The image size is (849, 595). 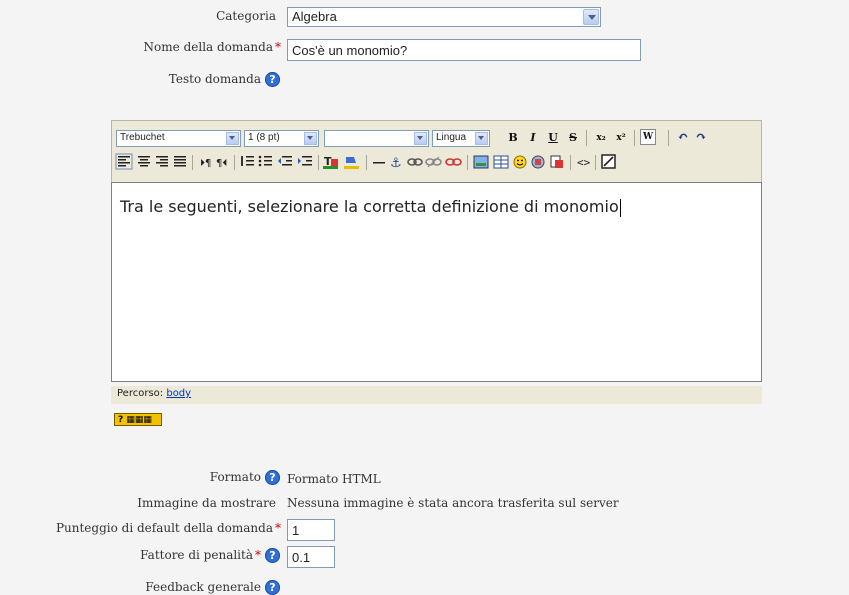 I want to click on rtl-icon: ¶⏴, so click(x=221, y=163).